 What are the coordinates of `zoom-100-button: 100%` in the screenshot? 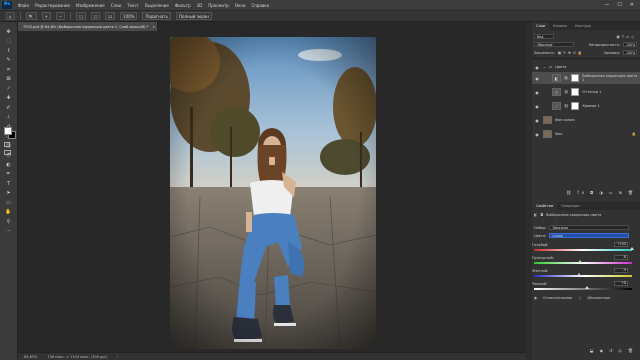 It's located at (129, 16).